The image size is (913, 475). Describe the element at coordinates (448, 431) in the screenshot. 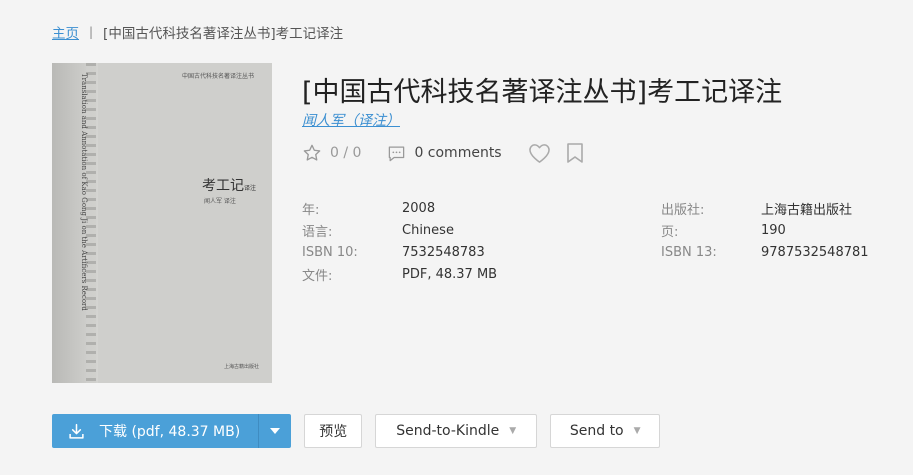

I see `send-to-kindle-label: Send-to-Kindle` at that location.